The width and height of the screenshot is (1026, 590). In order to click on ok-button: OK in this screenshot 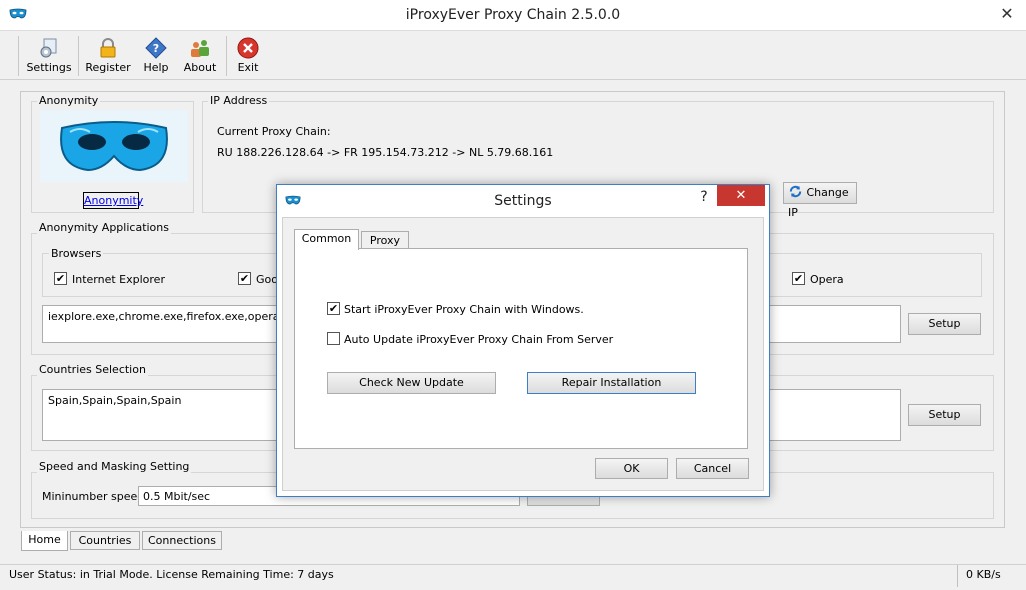, I will do `click(631, 468)`.